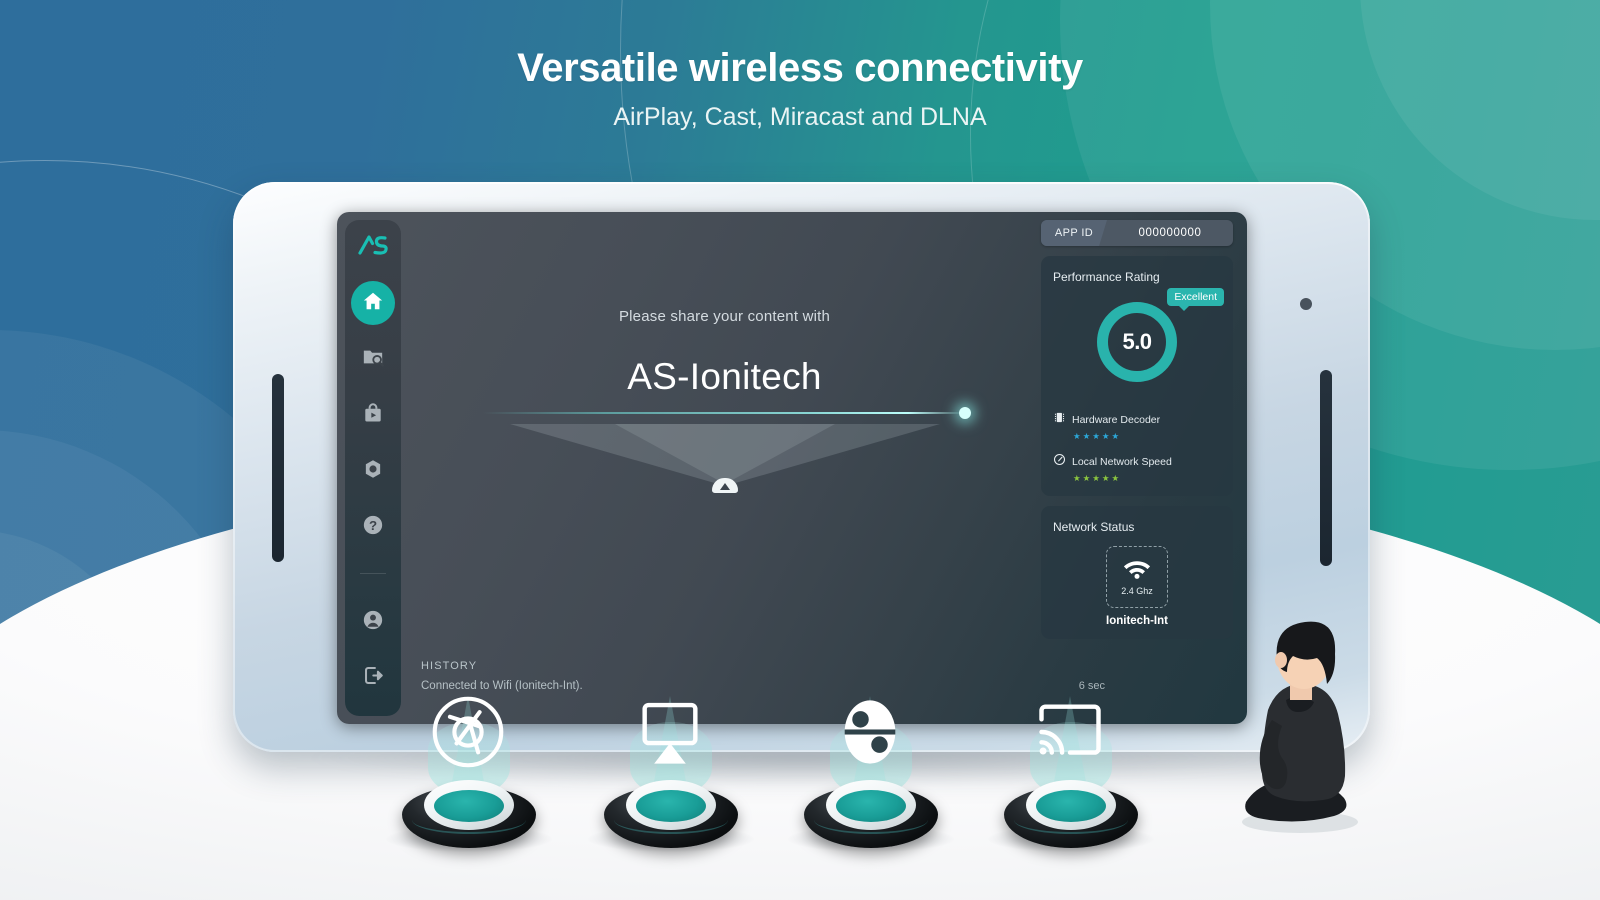  I want to click on performance-gauge-ring: 5.0, so click(1137, 342).